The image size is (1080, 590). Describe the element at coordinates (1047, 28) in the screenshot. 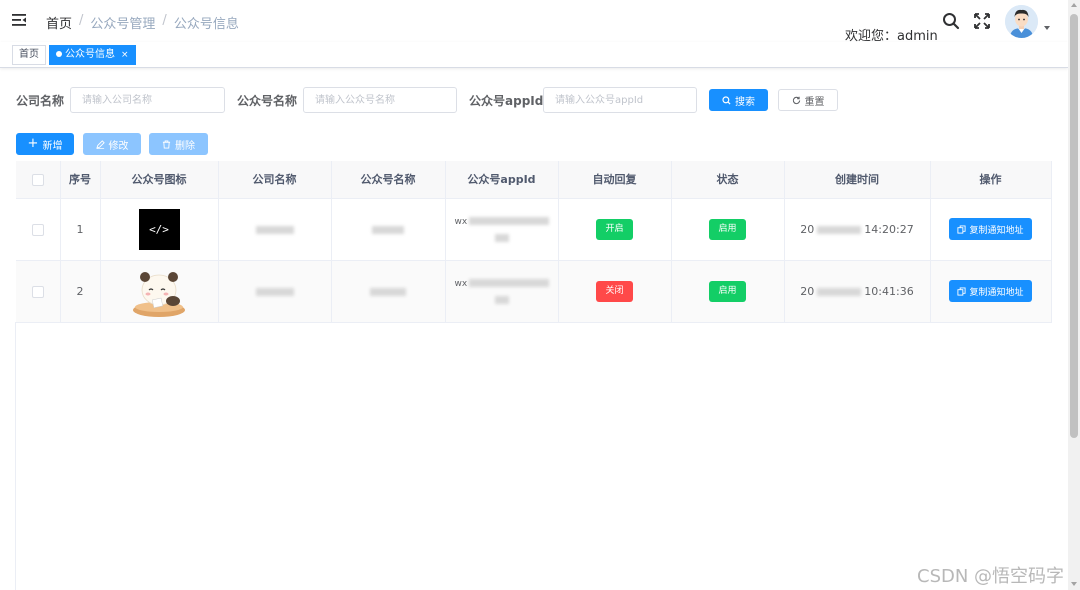

I see `caret-down-icon` at that location.